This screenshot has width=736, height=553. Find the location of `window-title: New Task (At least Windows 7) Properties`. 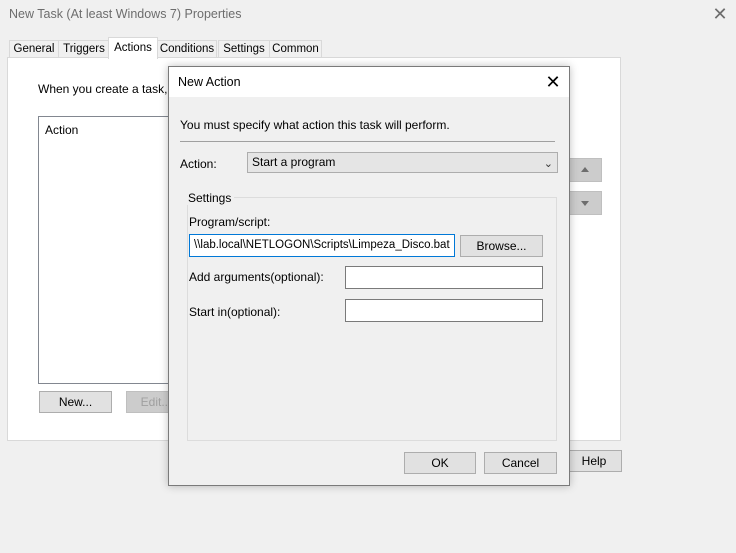

window-title: New Task (At least Windows 7) Properties is located at coordinates (125, 14).